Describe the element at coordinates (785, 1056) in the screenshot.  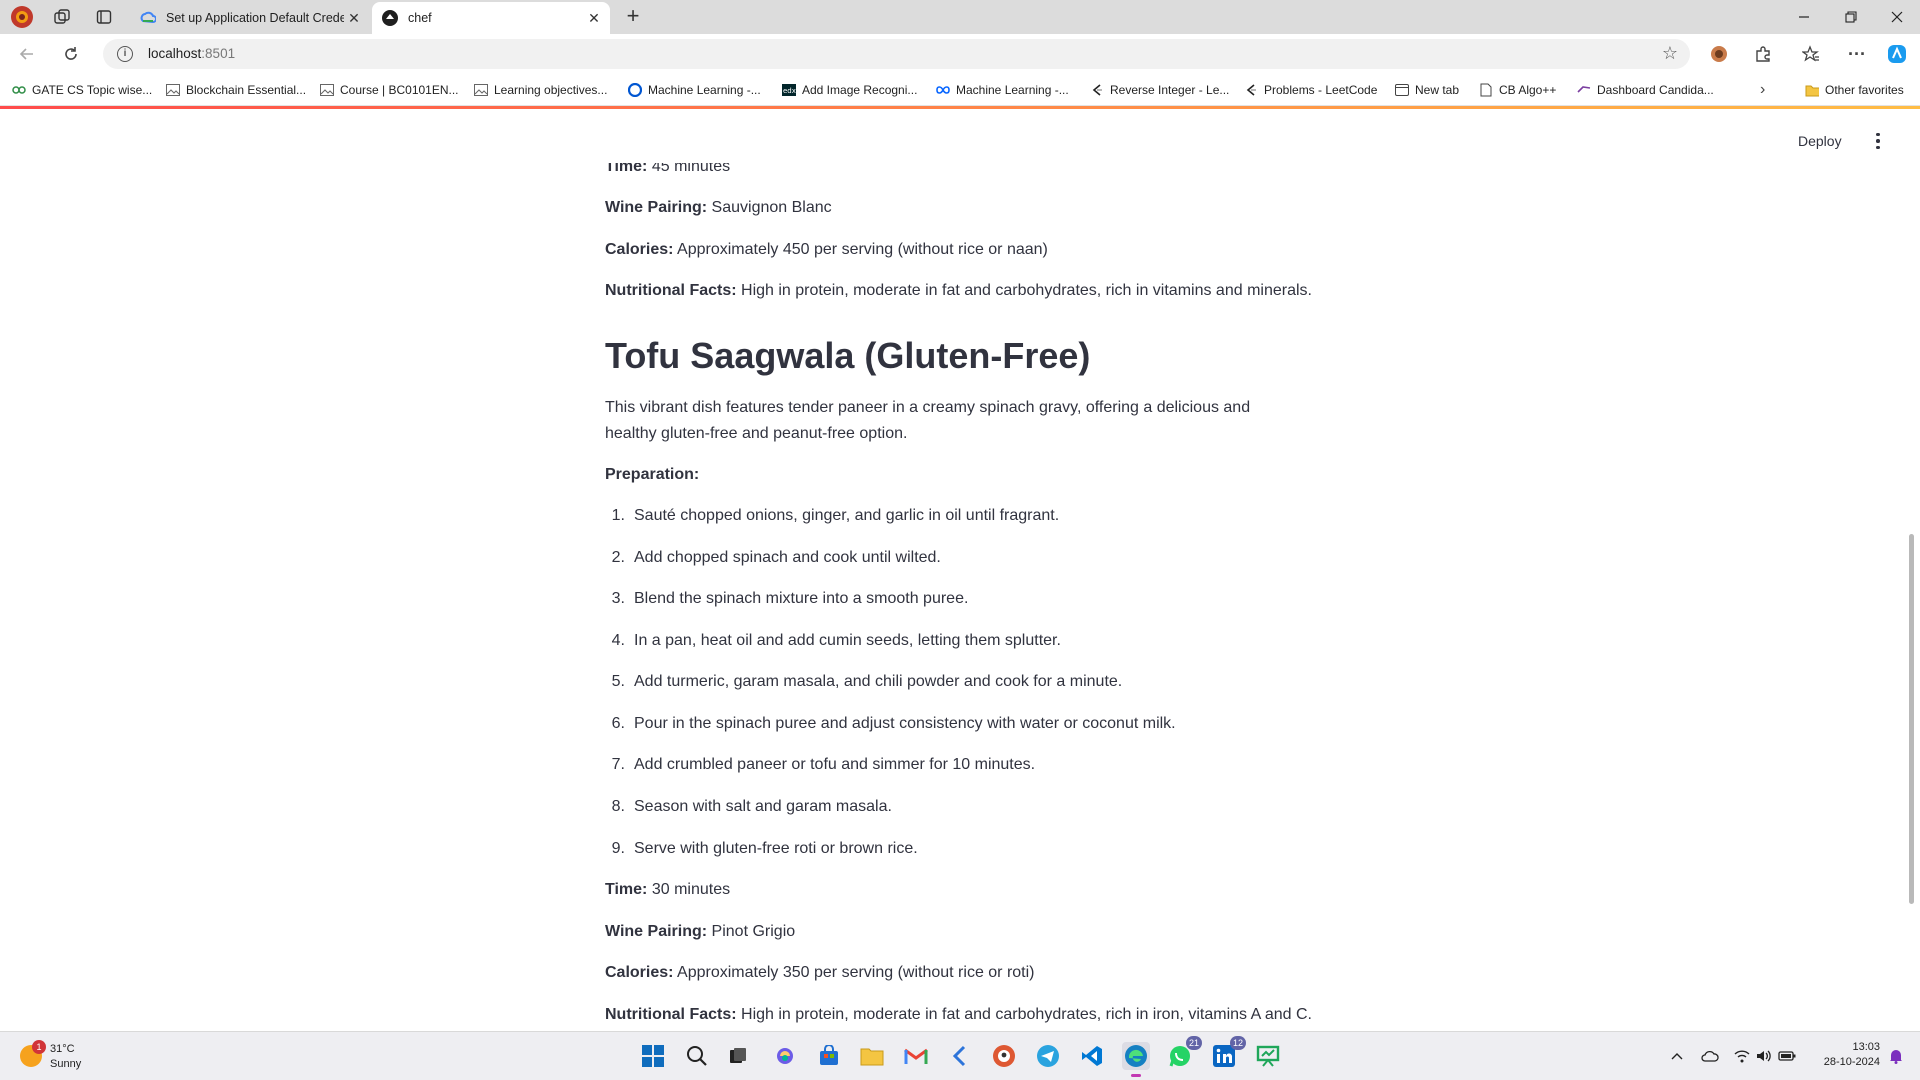
I see `copilot-app-icon` at that location.